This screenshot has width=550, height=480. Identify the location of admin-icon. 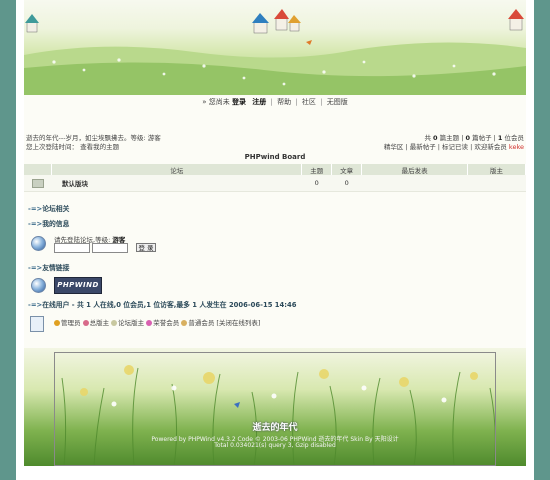
(57, 323).